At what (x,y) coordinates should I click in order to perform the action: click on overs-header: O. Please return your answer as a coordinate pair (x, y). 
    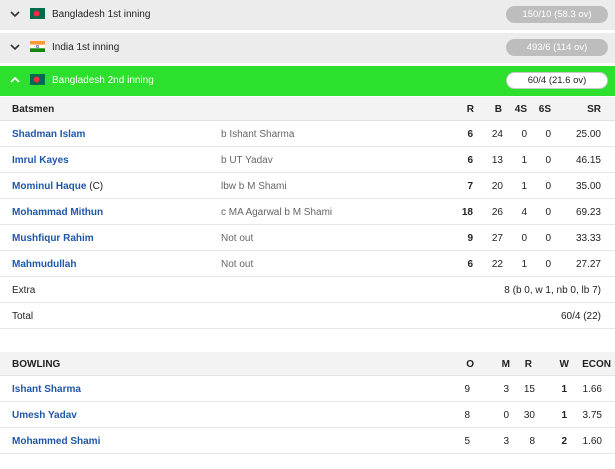
    Looking at the image, I should click on (470, 364).